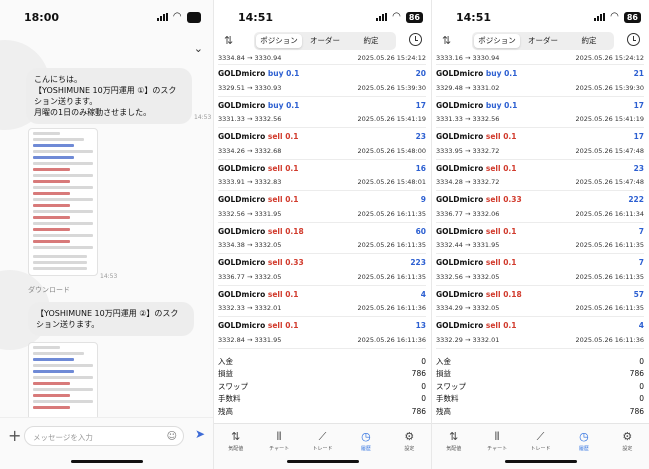 The height and width of the screenshot is (469, 649). What do you see at coordinates (409, 449) in the screenshot?
I see `tabbar-label: 設定` at bounding box center [409, 449].